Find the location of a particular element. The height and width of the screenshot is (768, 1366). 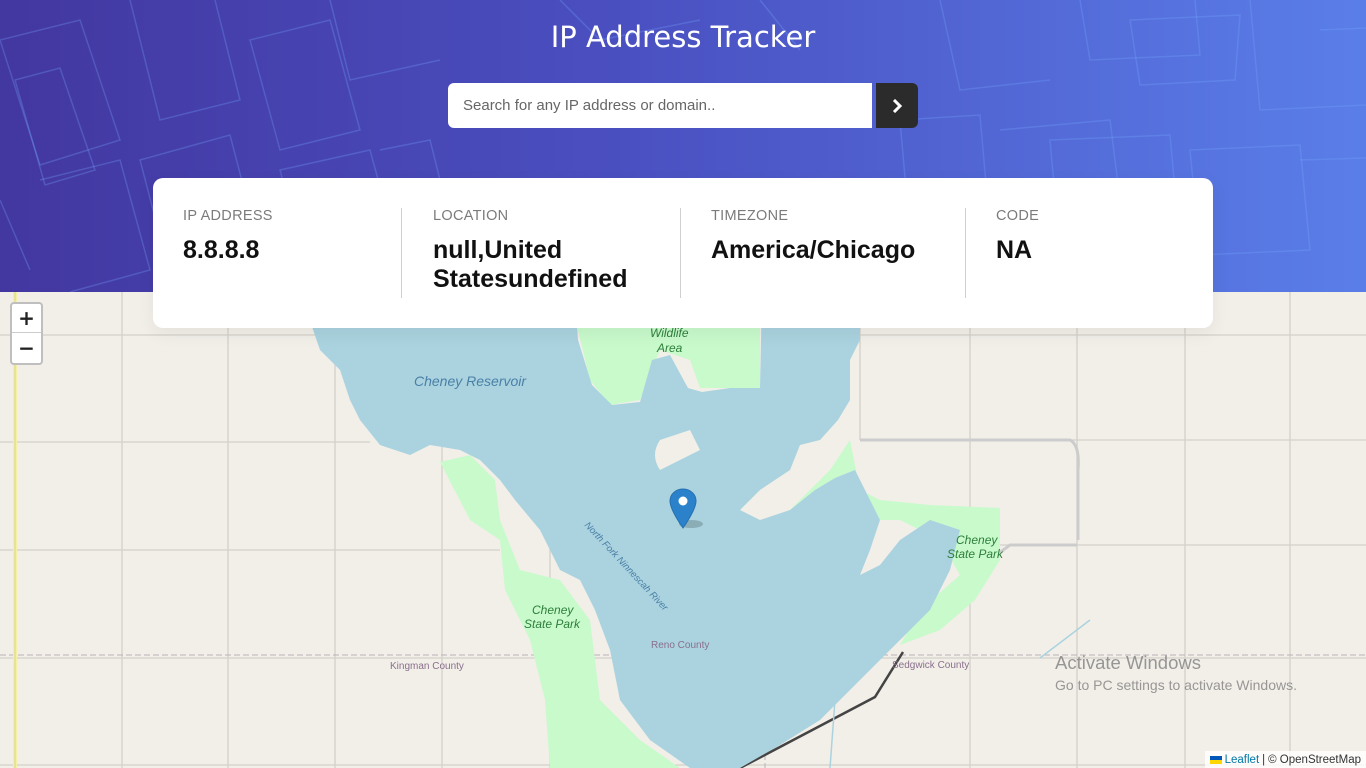

map-label-reservoir: Cheney Reservoir is located at coordinates (470, 381).